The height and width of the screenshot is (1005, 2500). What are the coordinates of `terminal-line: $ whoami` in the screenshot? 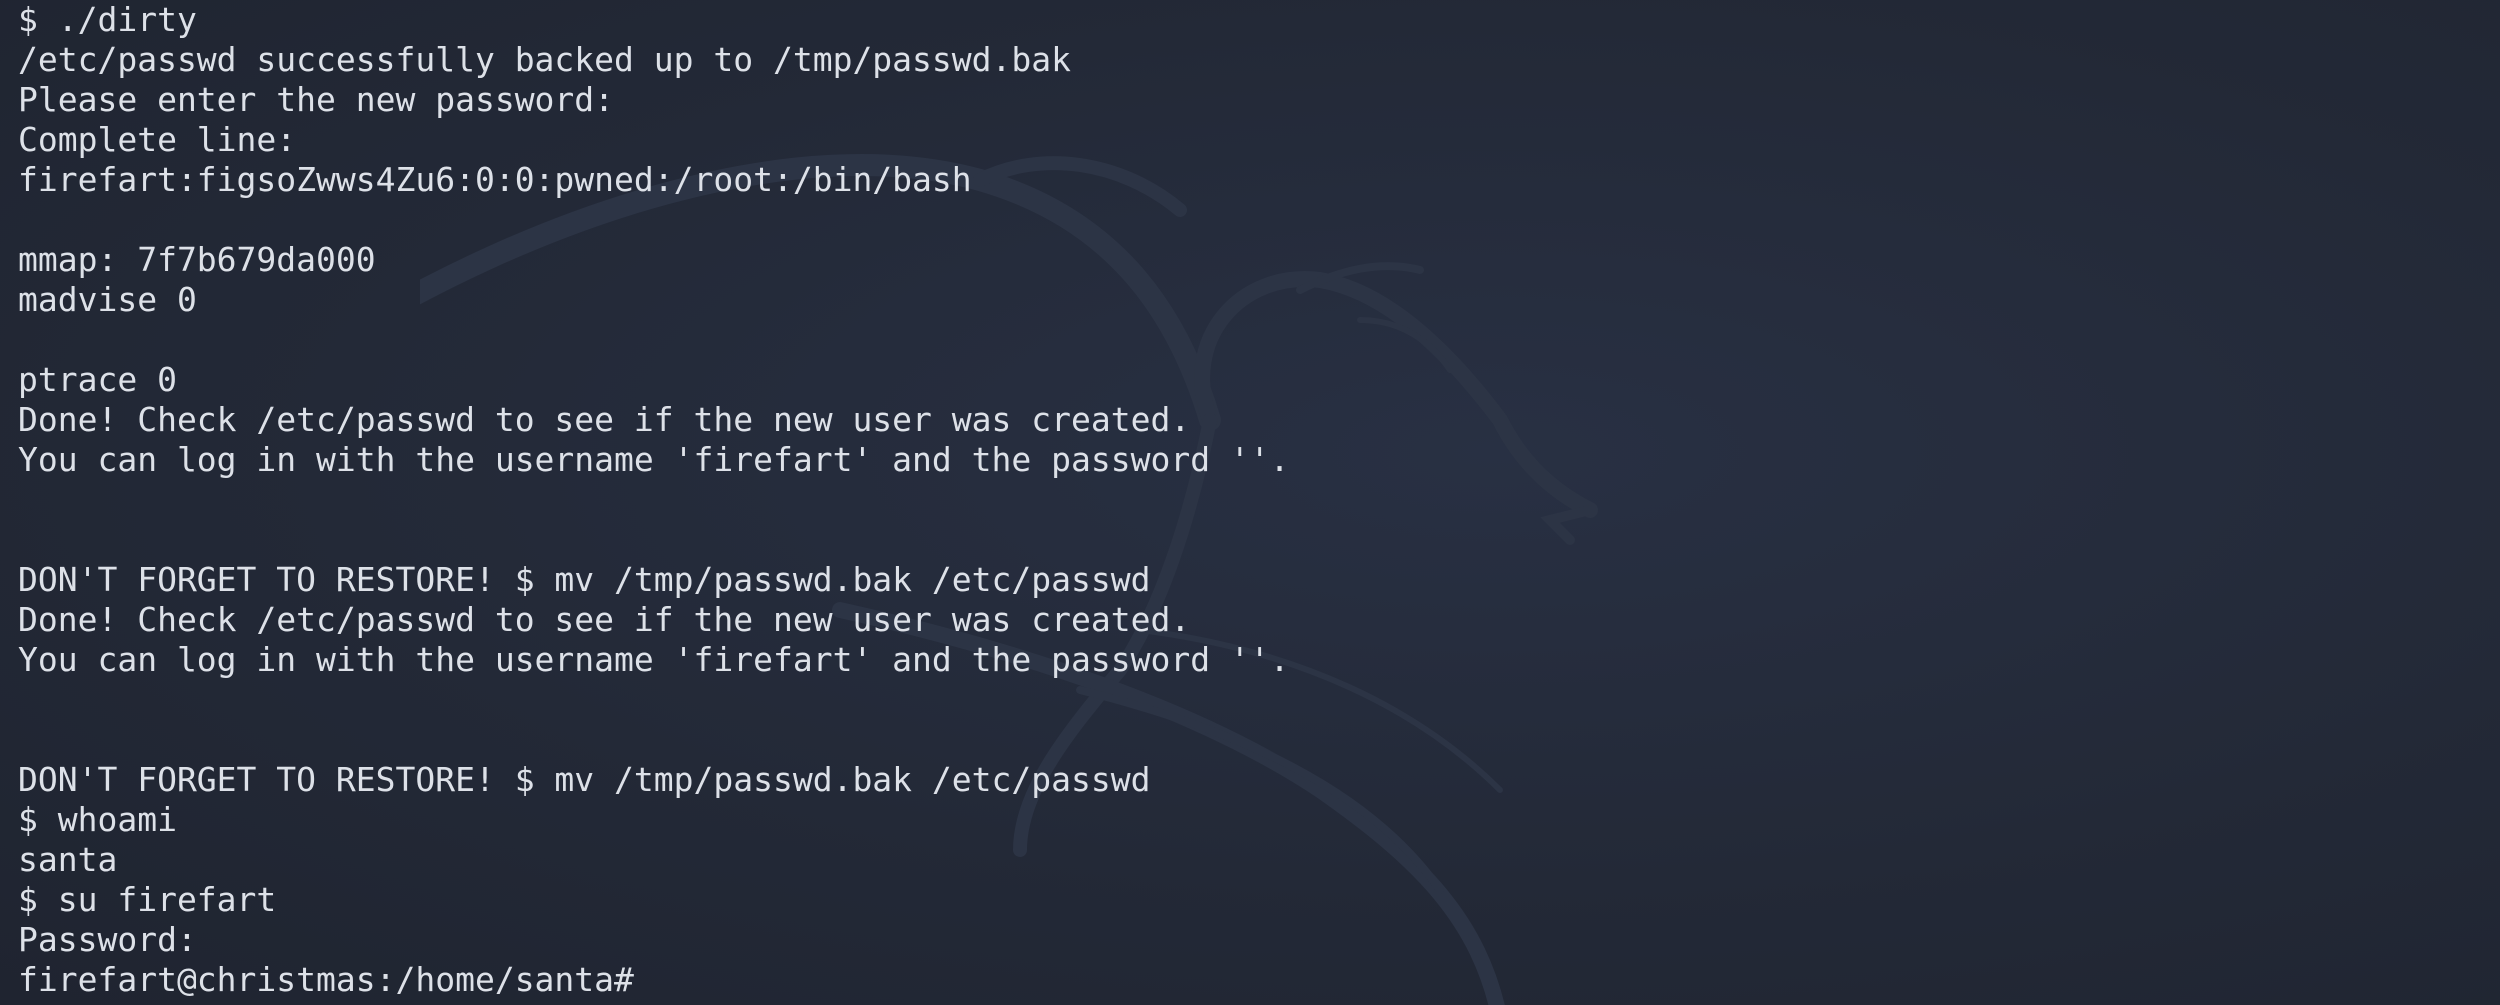 It's located at (97, 819).